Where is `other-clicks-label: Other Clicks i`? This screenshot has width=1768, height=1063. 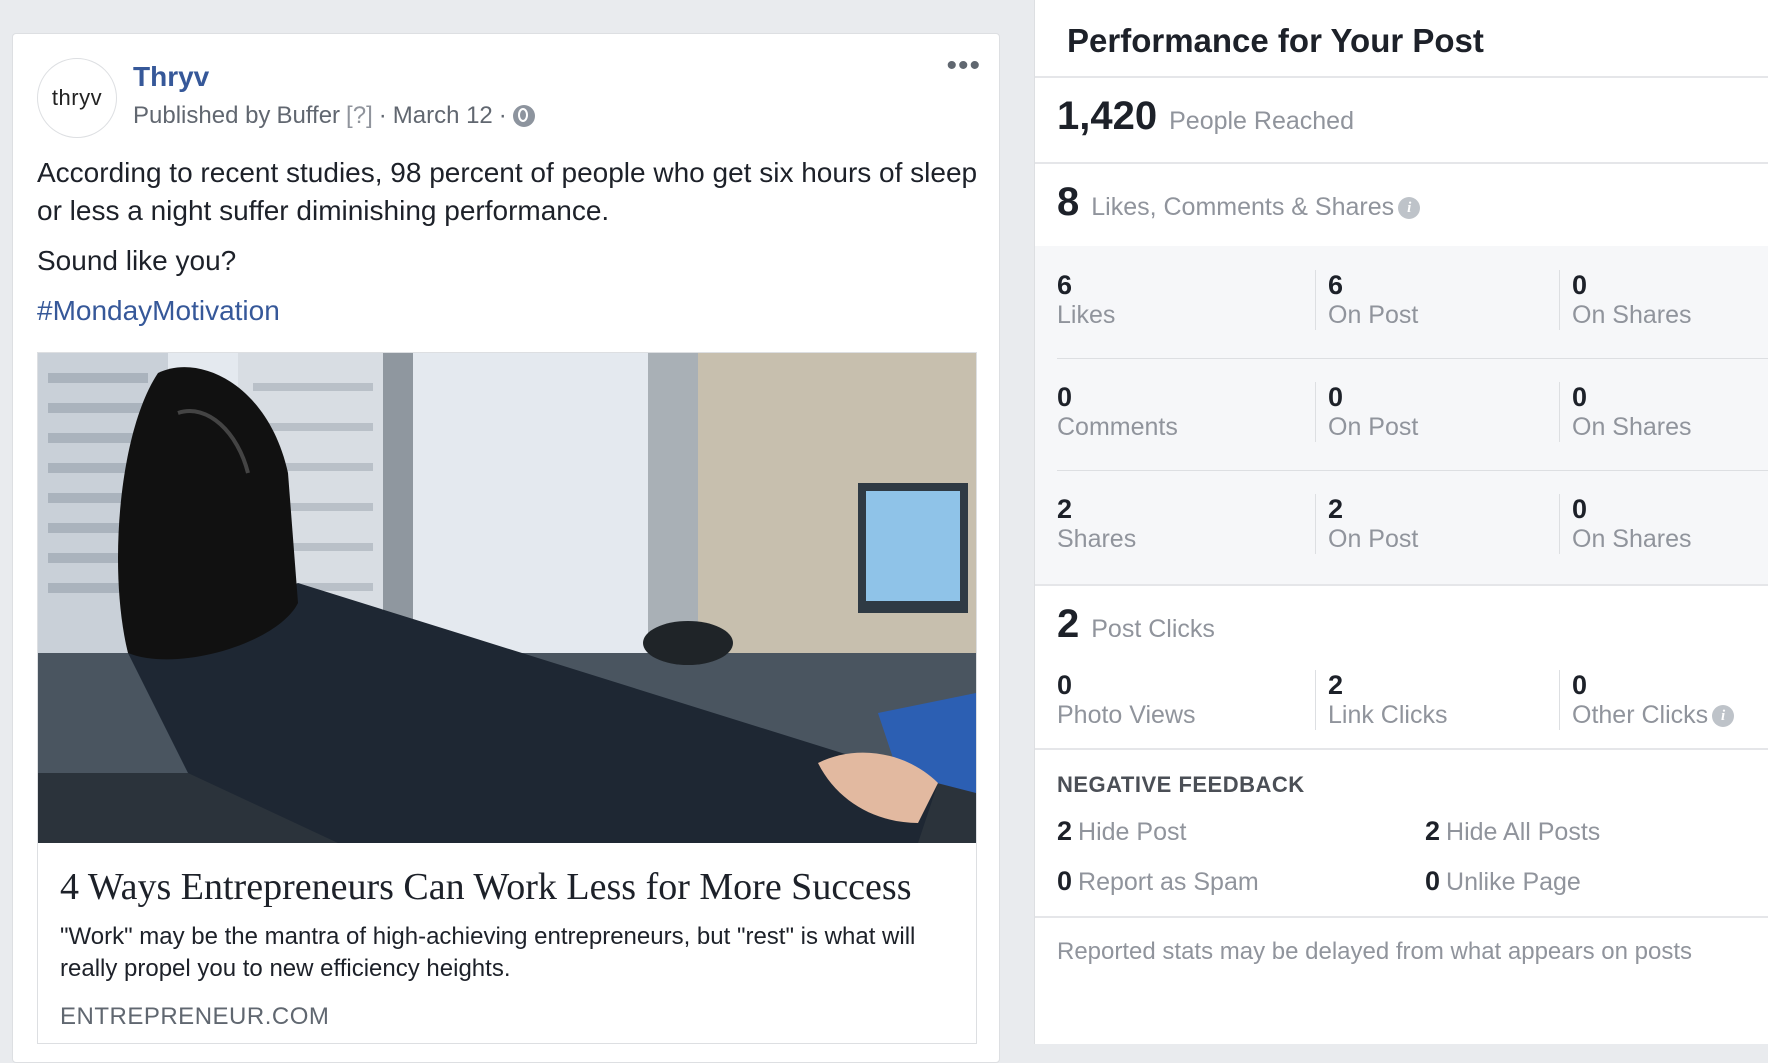
other-clicks-label: Other Clicks i is located at coordinates (1653, 715).